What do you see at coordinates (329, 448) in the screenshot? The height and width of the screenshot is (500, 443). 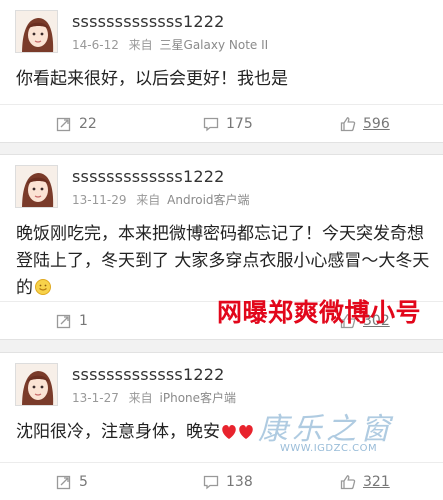 I see `watermark-url: WWW.IGDZC.COM` at bounding box center [329, 448].